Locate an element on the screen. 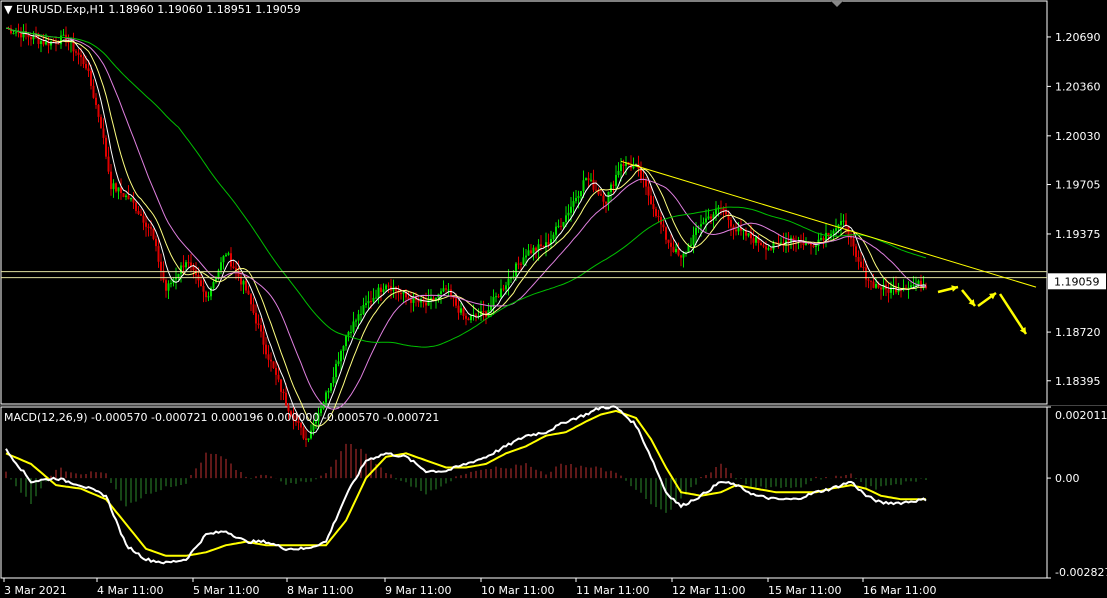 This screenshot has height=598, width=1107. time-tick-label: 9 Mar 11:00 is located at coordinates (418, 590).